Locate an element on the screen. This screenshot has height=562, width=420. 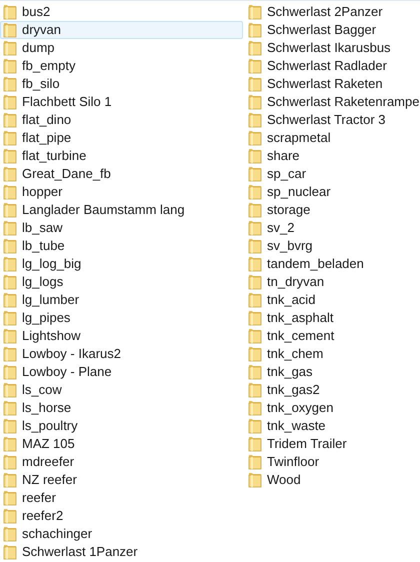
folder-item: scrapmetal is located at coordinates (331, 138).